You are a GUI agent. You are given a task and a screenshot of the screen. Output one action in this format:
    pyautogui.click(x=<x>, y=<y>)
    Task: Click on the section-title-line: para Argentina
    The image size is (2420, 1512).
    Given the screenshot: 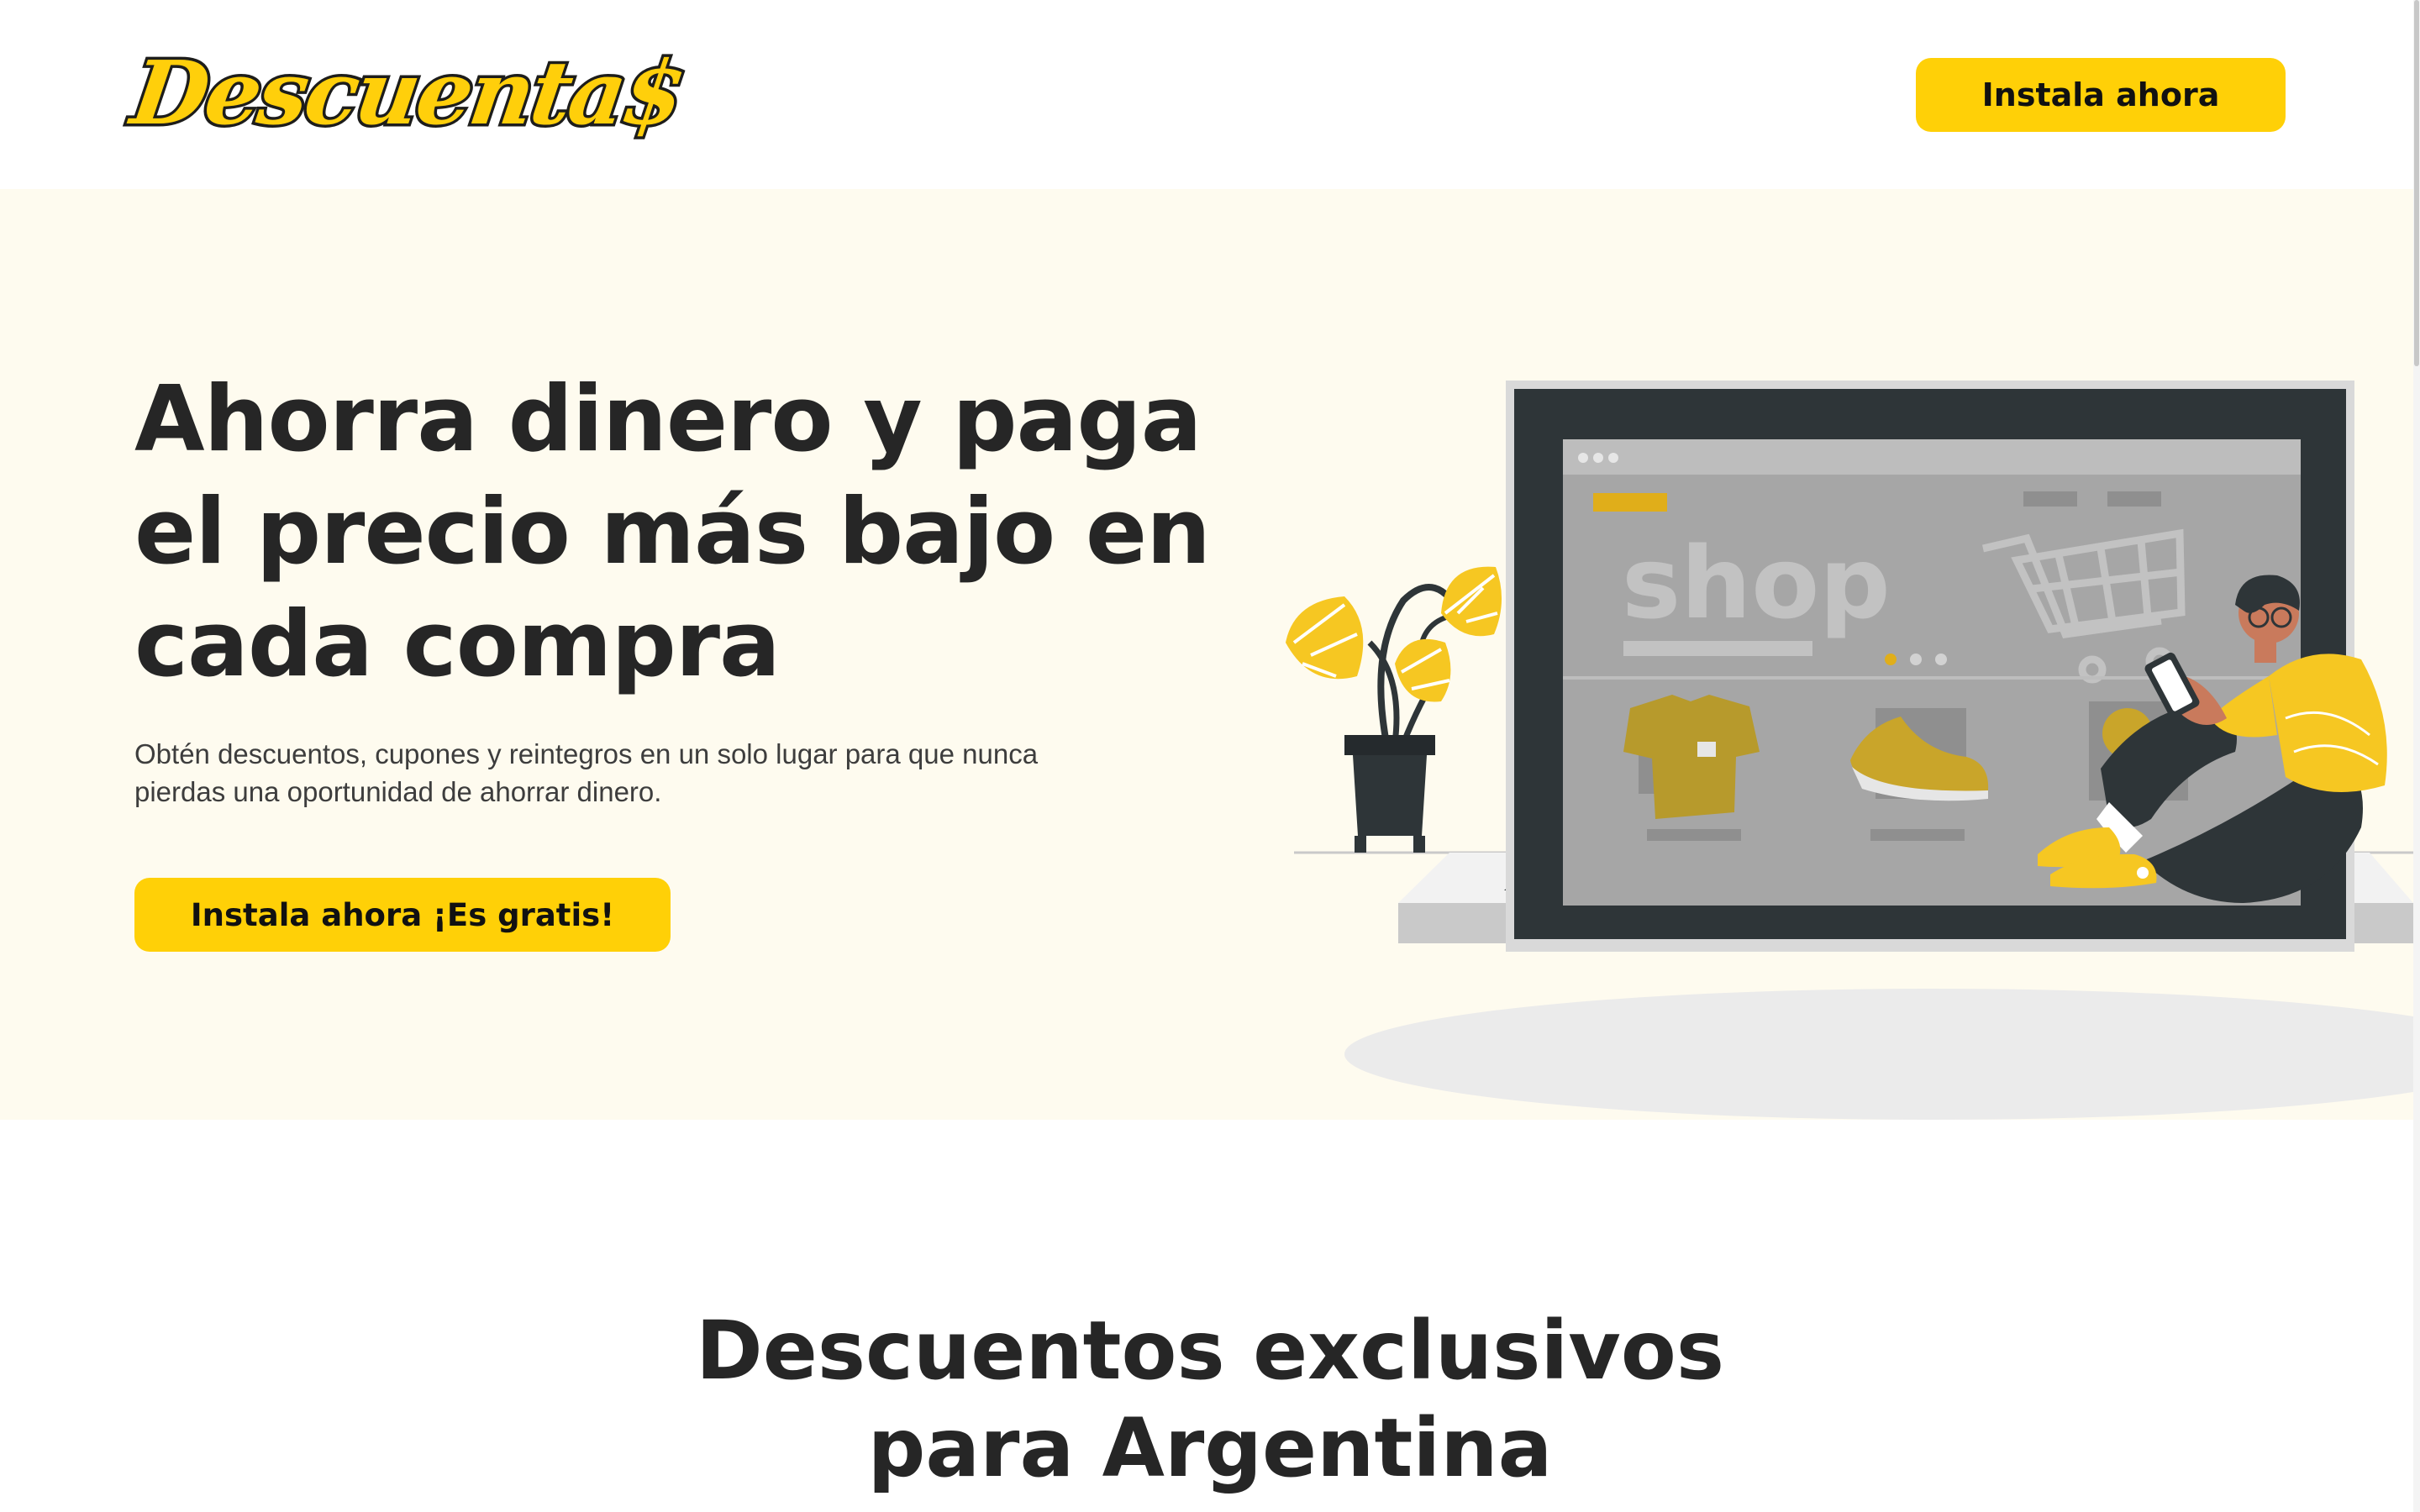 What is the action you would take?
    pyautogui.click(x=1210, y=1448)
    